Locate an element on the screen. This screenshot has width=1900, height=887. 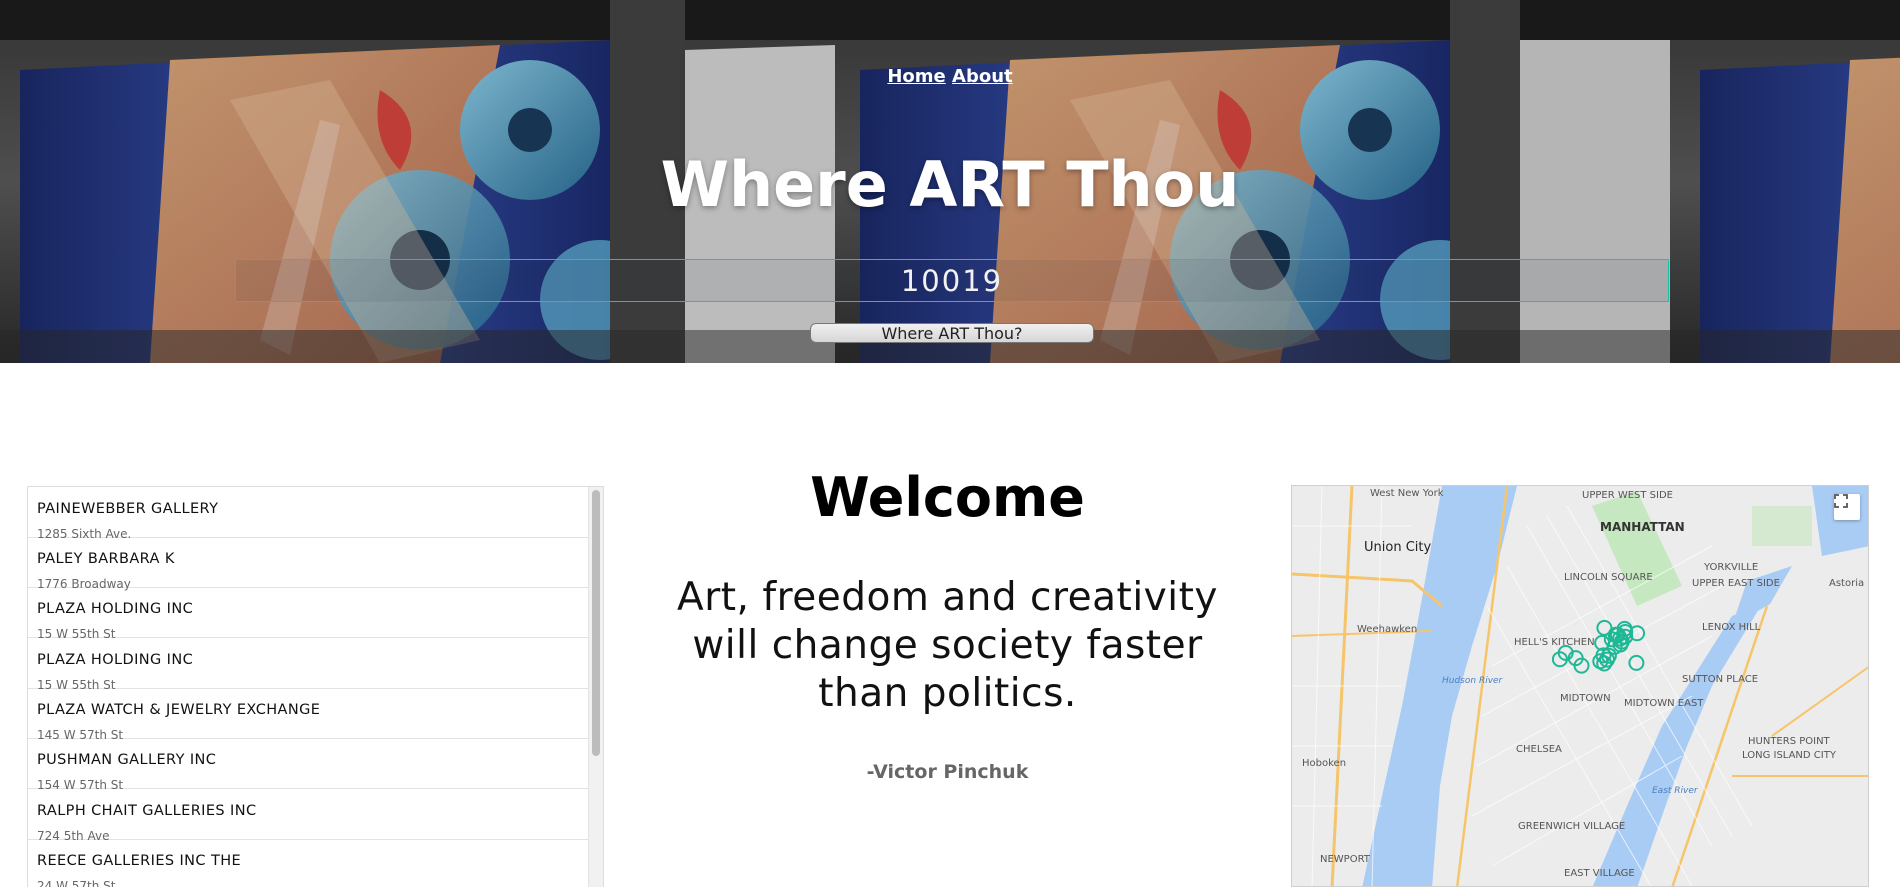
site-title: Where ART Thou is located at coordinates (950, 184).